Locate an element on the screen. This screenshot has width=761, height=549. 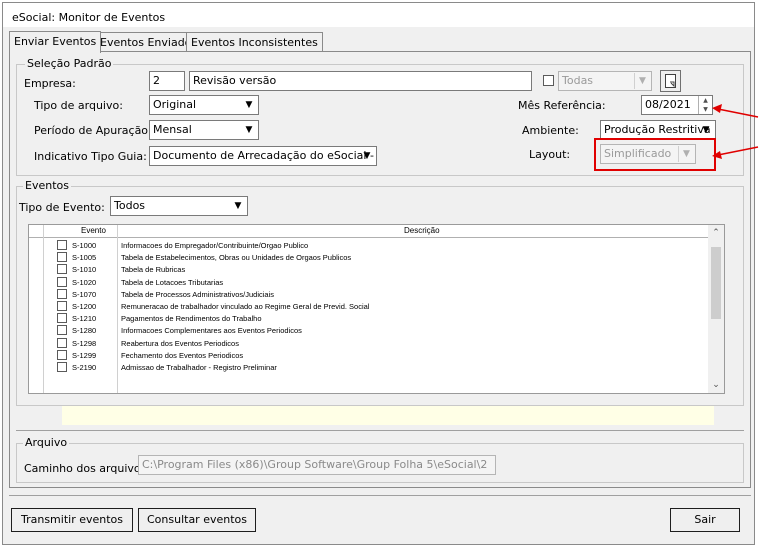
sair-button: Sair is located at coordinates (705, 520).